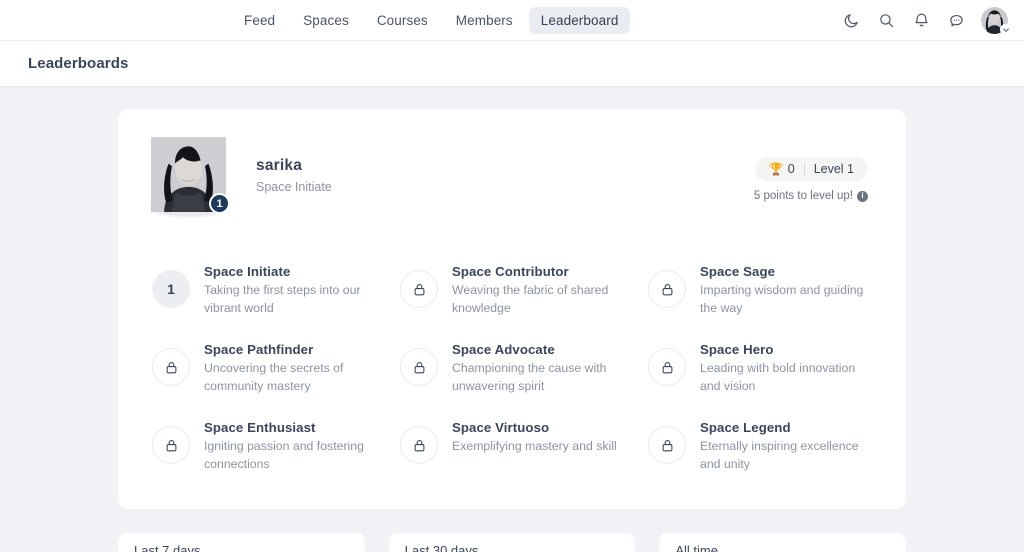  Describe the element at coordinates (279, 165) in the screenshot. I see `profile-name: sarika` at that location.